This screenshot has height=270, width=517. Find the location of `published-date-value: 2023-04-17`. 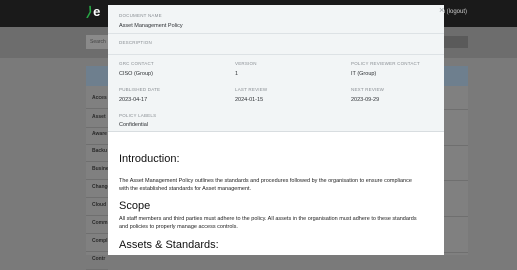

published-date-value: 2023-04-17 is located at coordinates (133, 100).